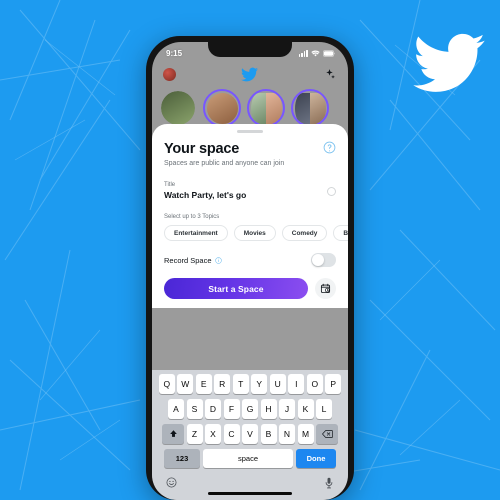 This screenshot has height=500, width=500. What do you see at coordinates (287, 434) in the screenshot?
I see `key-n: N` at bounding box center [287, 434].